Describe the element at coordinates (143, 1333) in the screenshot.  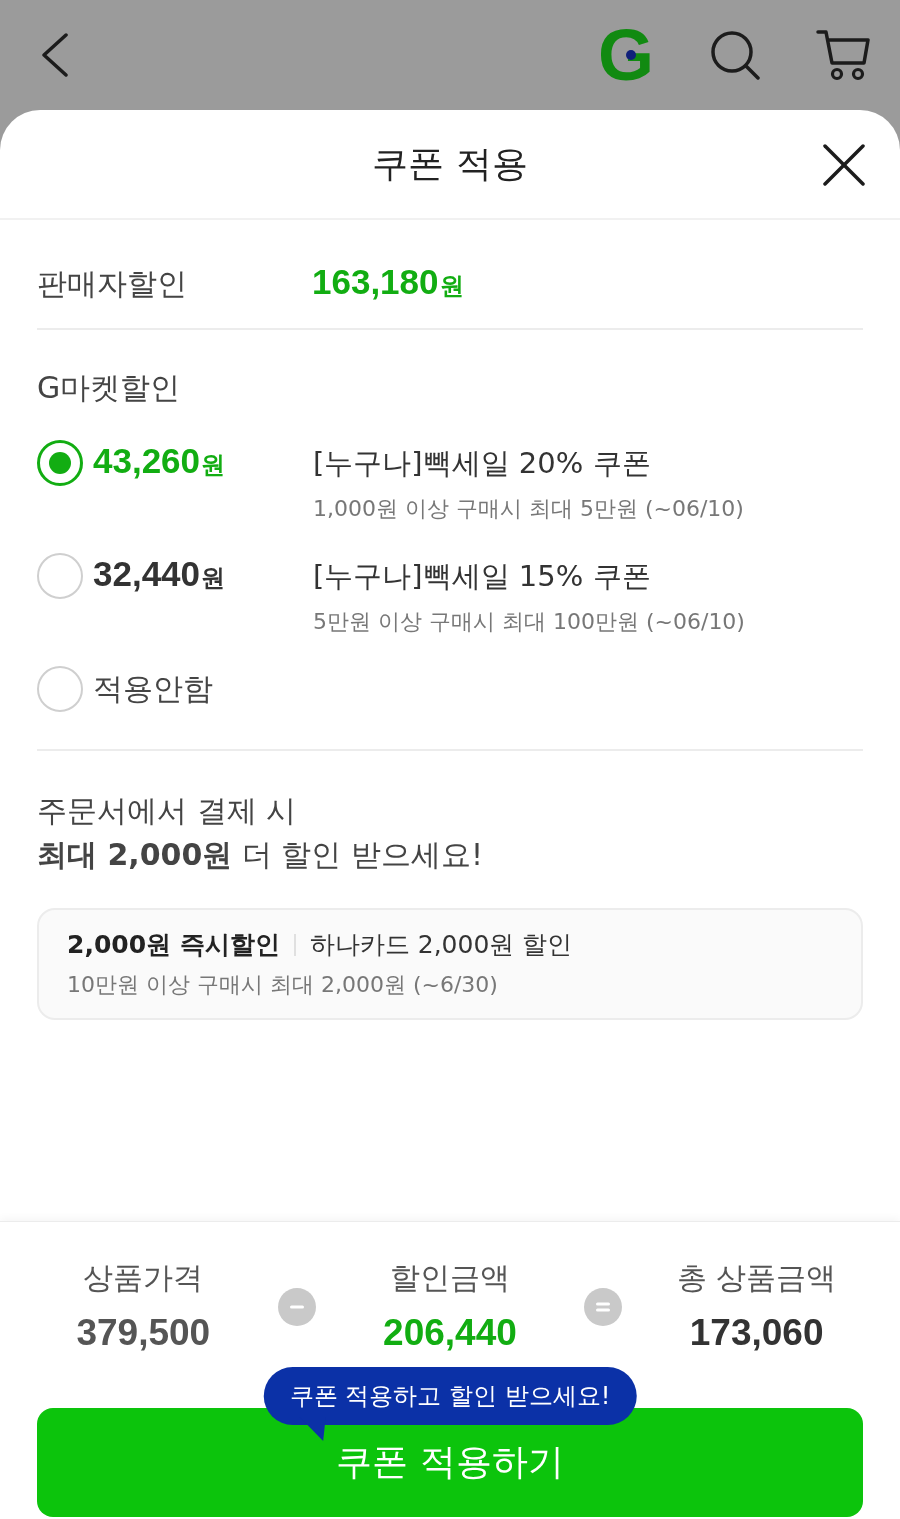
I see `price-value: 379,500` at that location.